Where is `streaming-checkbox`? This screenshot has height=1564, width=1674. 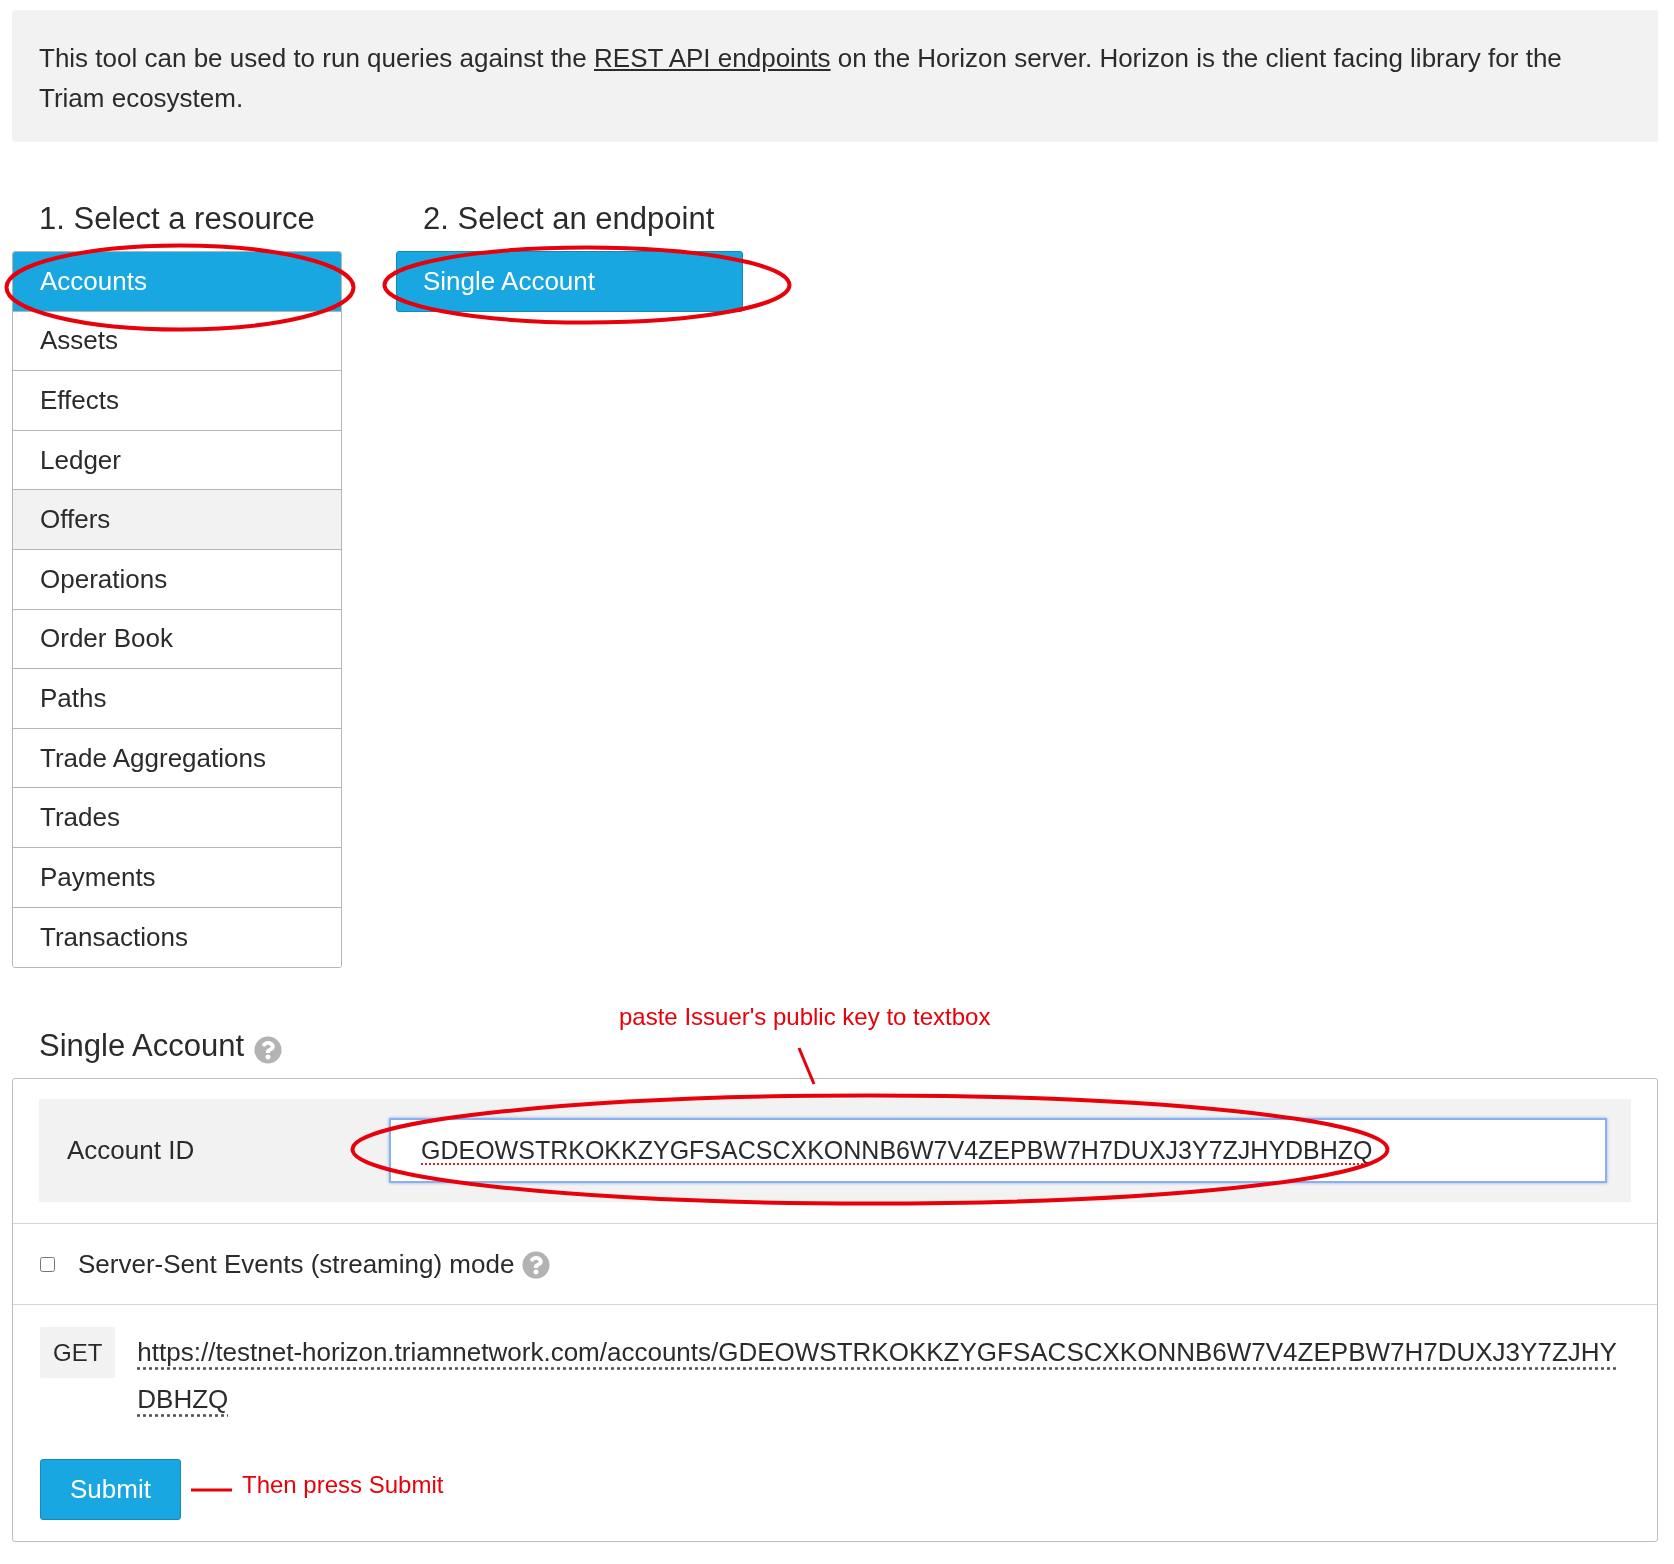 streaming-checkbox is located at coordinates (47, 1264).